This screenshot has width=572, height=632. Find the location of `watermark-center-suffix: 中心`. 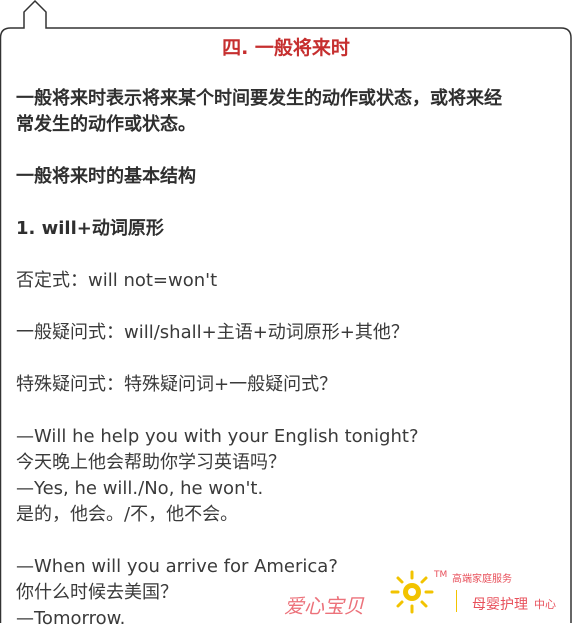

watermark-center-suffix: 中心 is located at coordinates (545, 604).